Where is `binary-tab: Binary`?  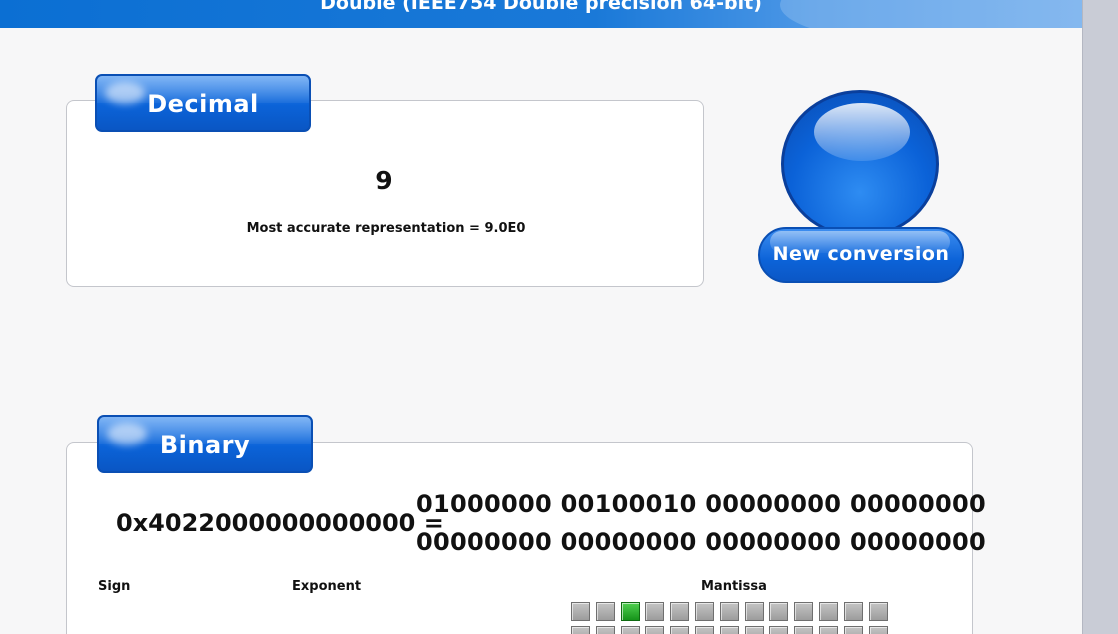 binary-tab: Binary is located at coordinates (205, 444).